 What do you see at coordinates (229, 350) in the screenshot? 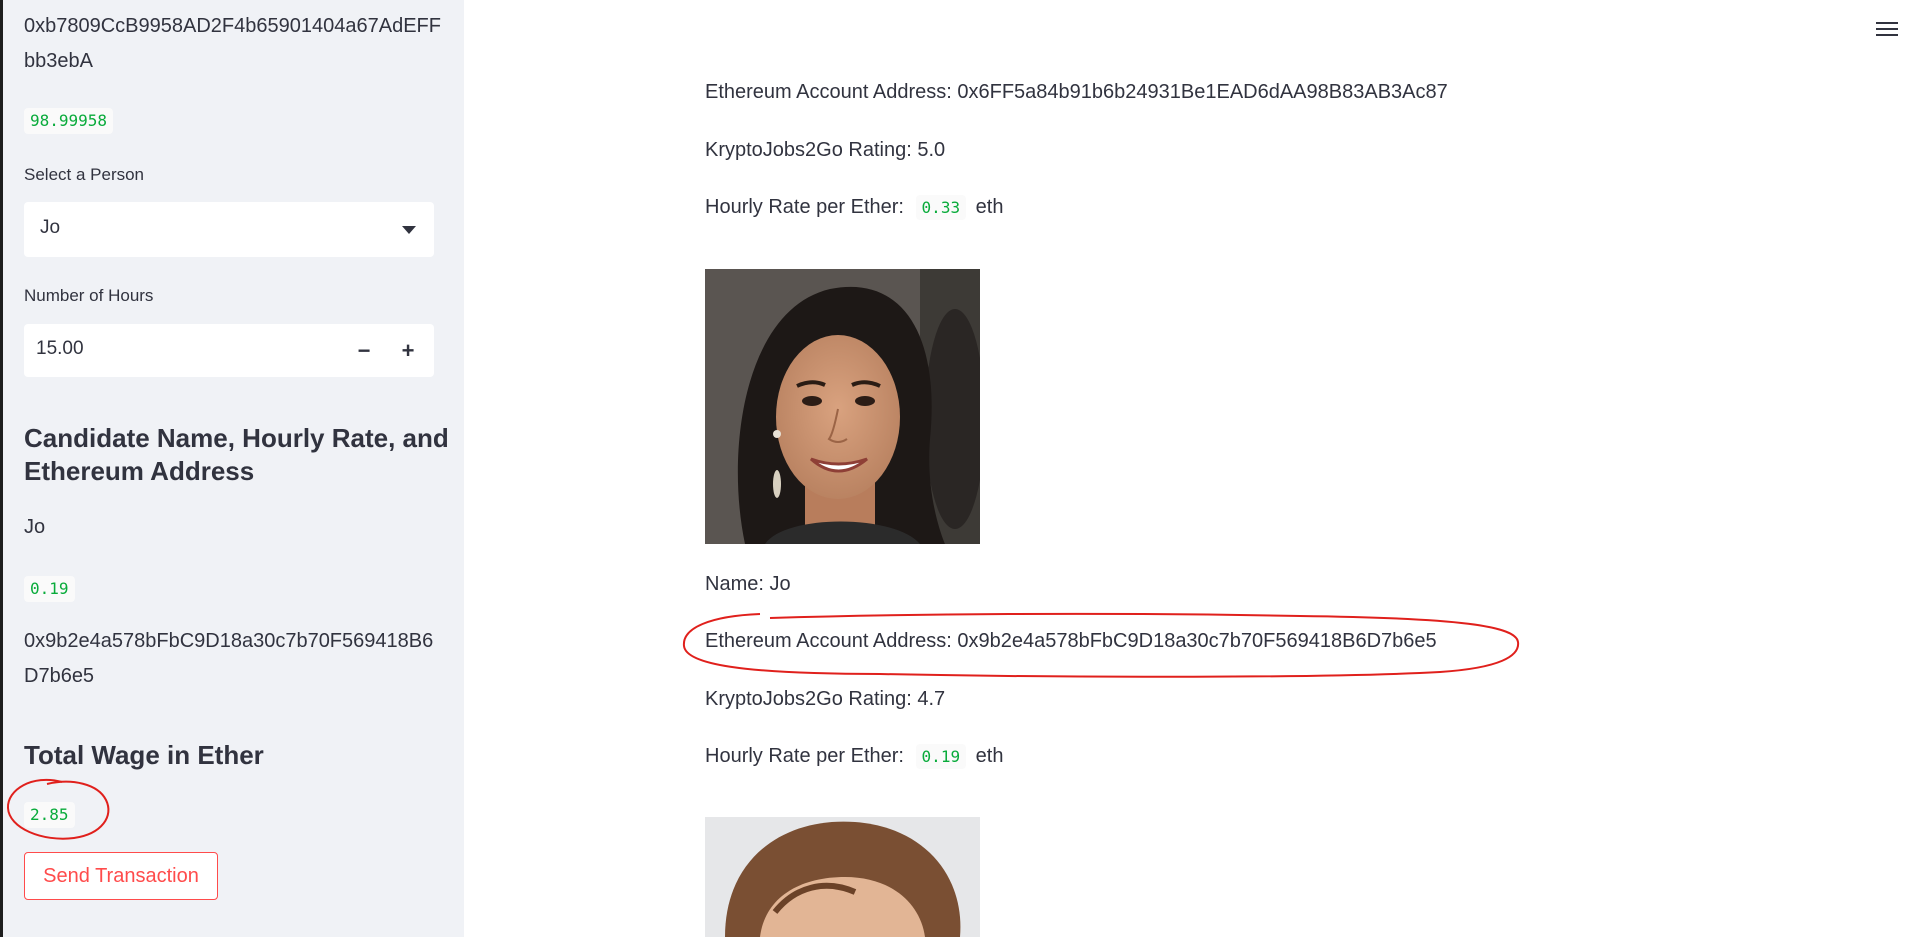
I see `hours-number-input: 15.00 − +` at bounding box center [229, 350].